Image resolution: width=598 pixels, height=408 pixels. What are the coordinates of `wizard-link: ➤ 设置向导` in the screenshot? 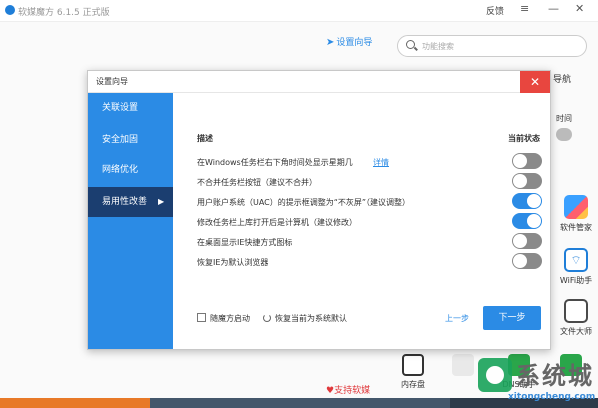 It's located at (349, 41).